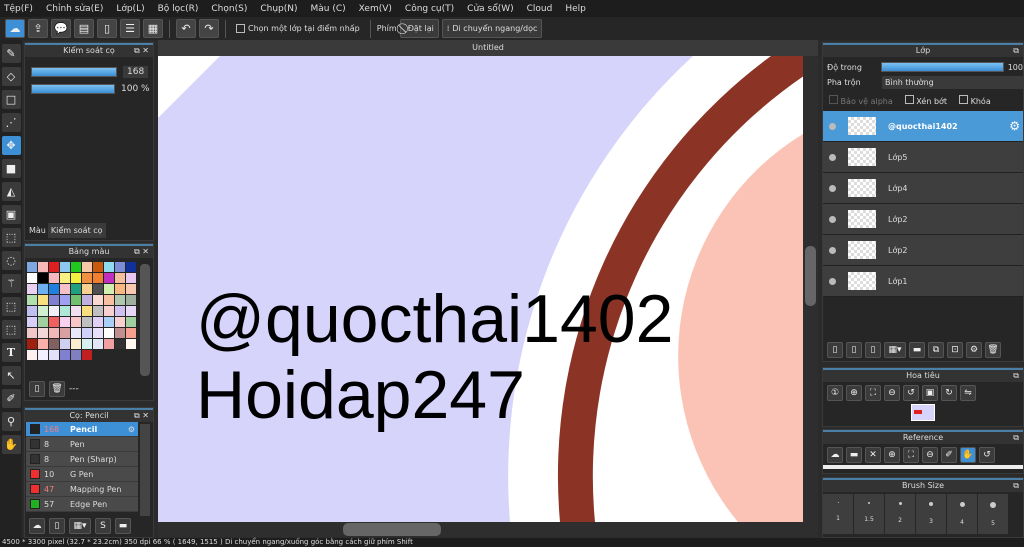 This screenshot has width=1024, height=547. I want to click on menu-help: Help, so click(575, 9).